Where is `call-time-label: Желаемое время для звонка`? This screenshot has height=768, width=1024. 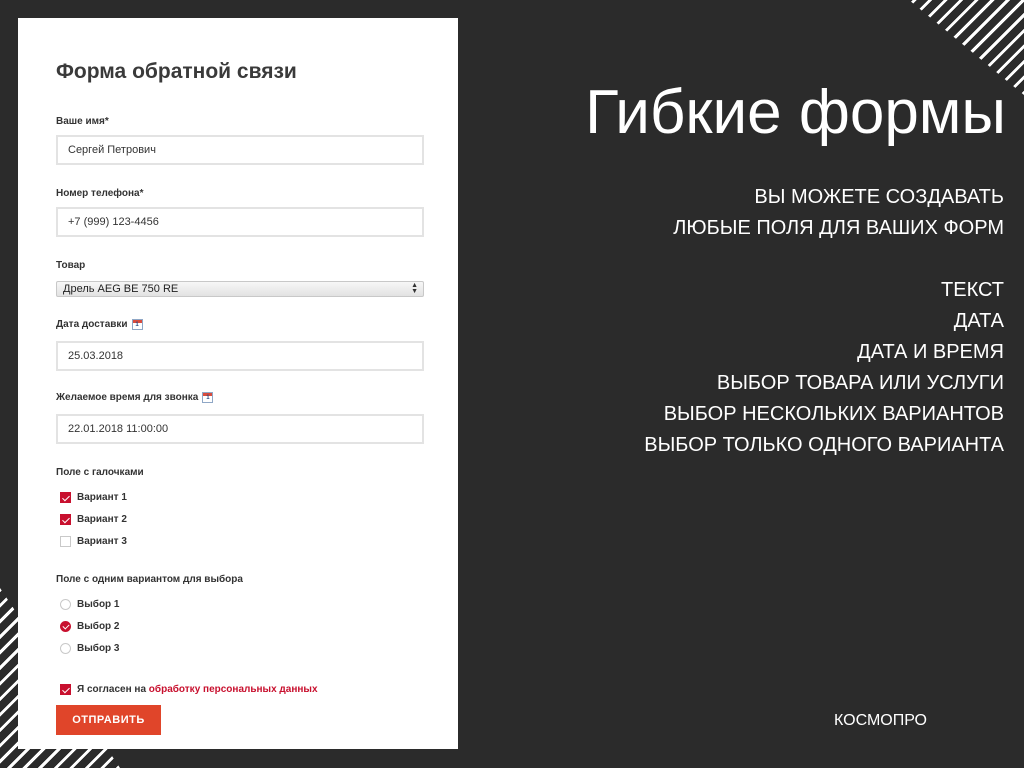
call-time-label: Желаемое время для звонка is located at coordinates (127, 397).